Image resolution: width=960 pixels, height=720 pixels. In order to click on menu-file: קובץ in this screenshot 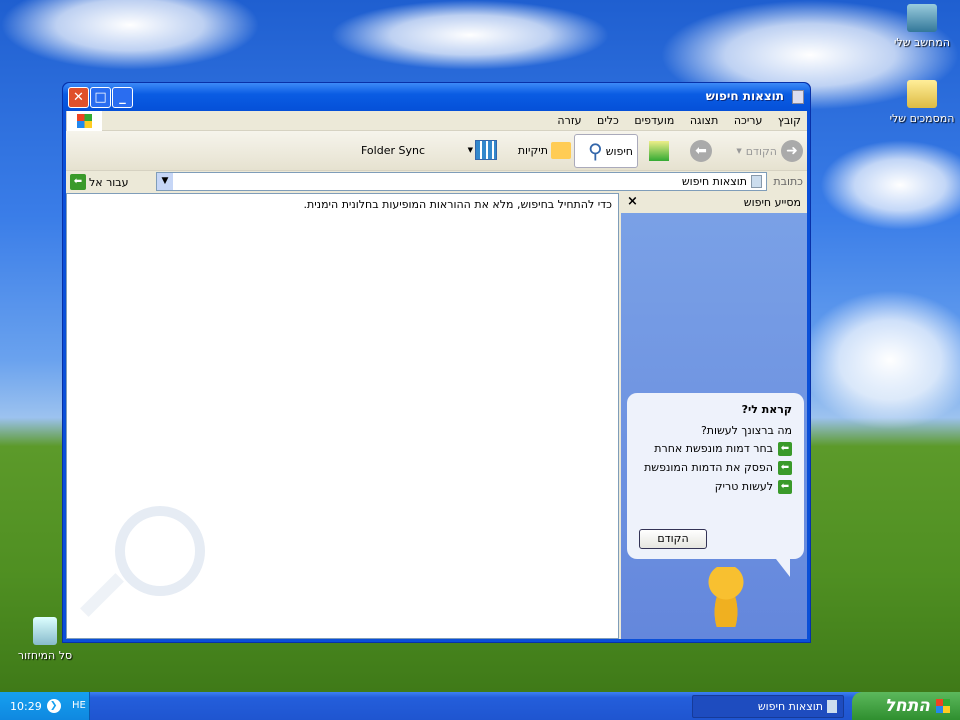, I will do `click(789, 120)`.